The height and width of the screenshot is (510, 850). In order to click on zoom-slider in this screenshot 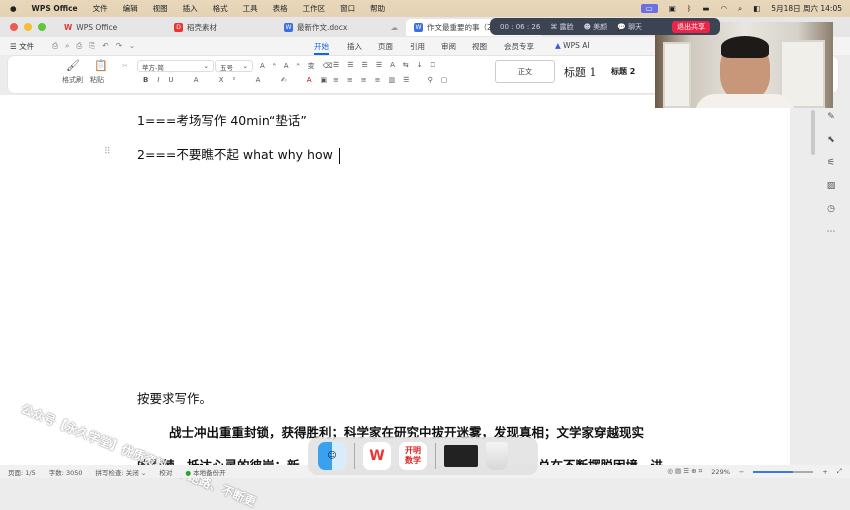, I will do `click(783, 471)`.